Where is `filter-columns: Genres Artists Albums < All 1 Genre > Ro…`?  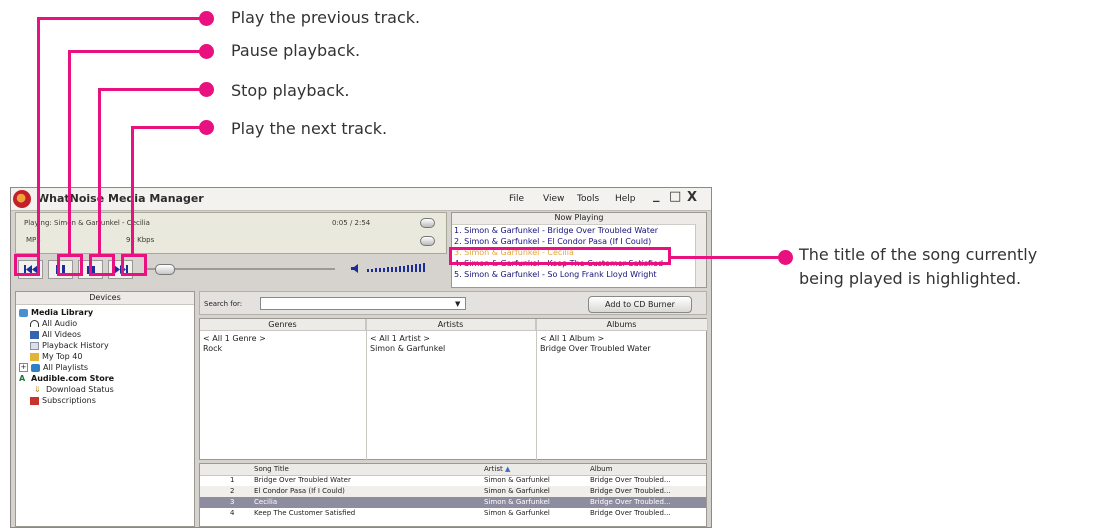
filter-columns: Genres Artists Albums < All 1 Genre > Ro… is located at coordinates (453, 389).